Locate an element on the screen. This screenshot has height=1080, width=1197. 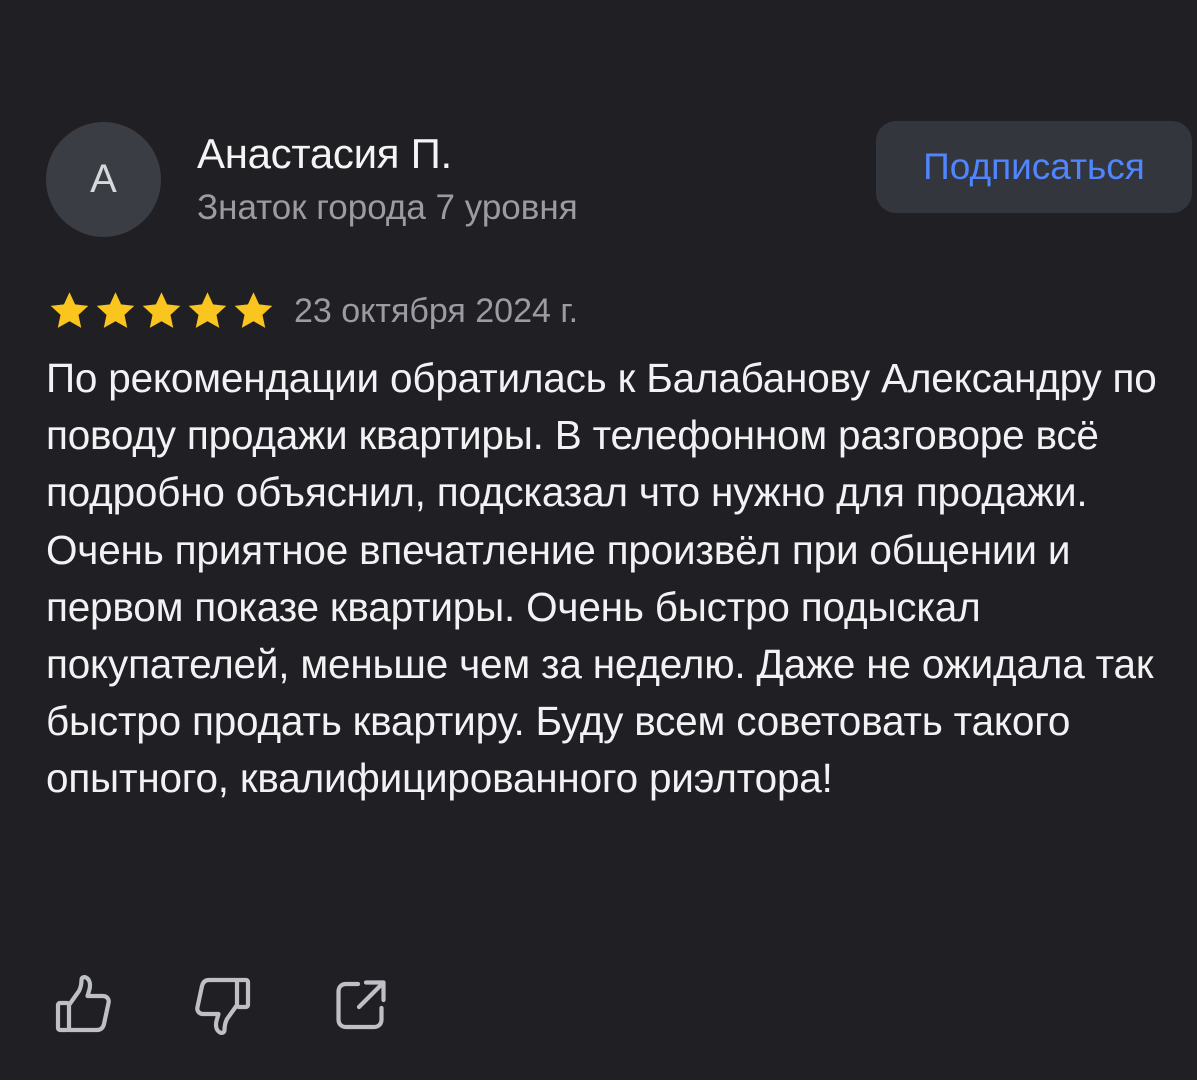
star-rating is located at coordinates (161, 311).